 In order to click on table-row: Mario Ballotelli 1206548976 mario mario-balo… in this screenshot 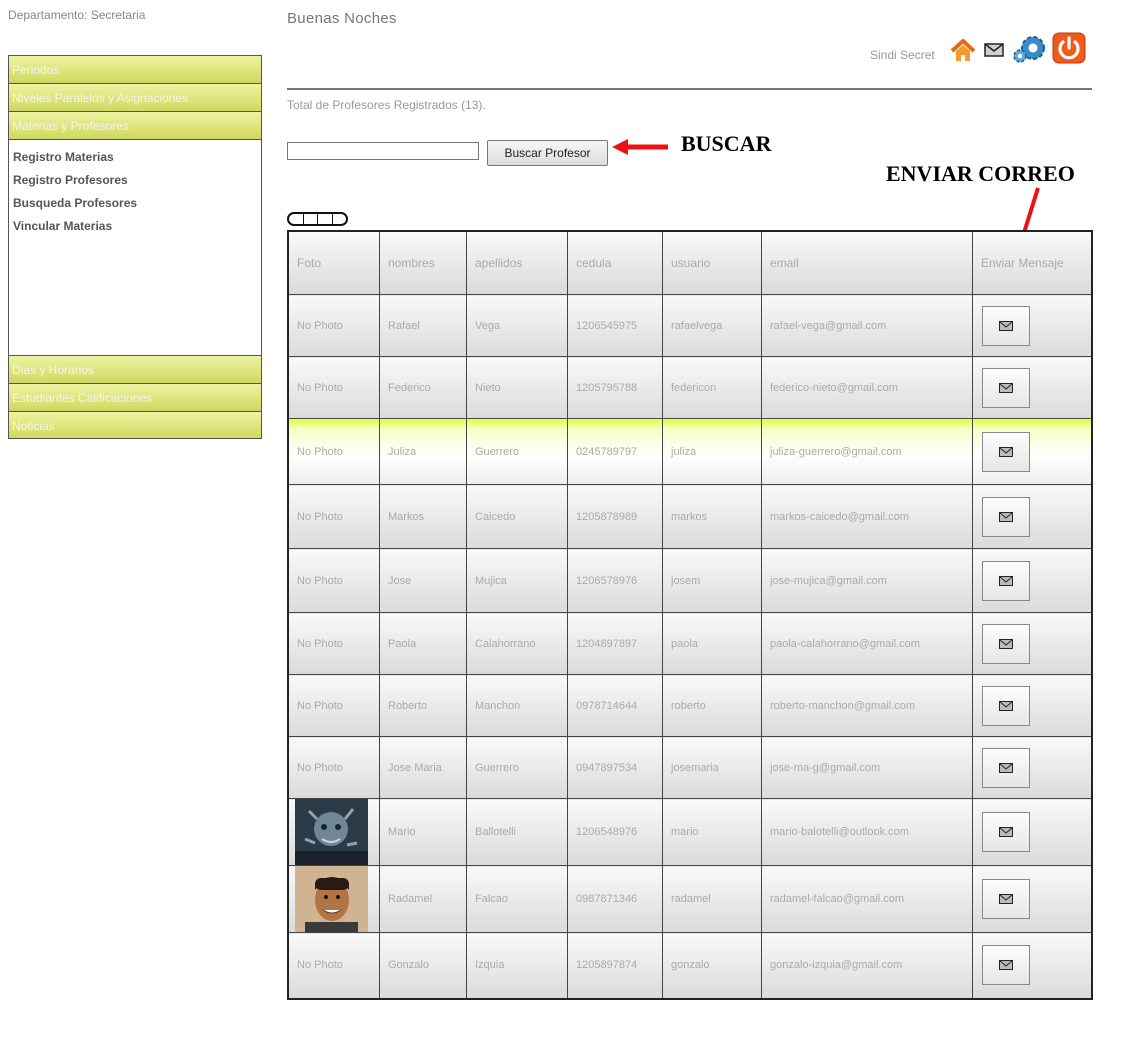, I will do `click(690, 832)`.